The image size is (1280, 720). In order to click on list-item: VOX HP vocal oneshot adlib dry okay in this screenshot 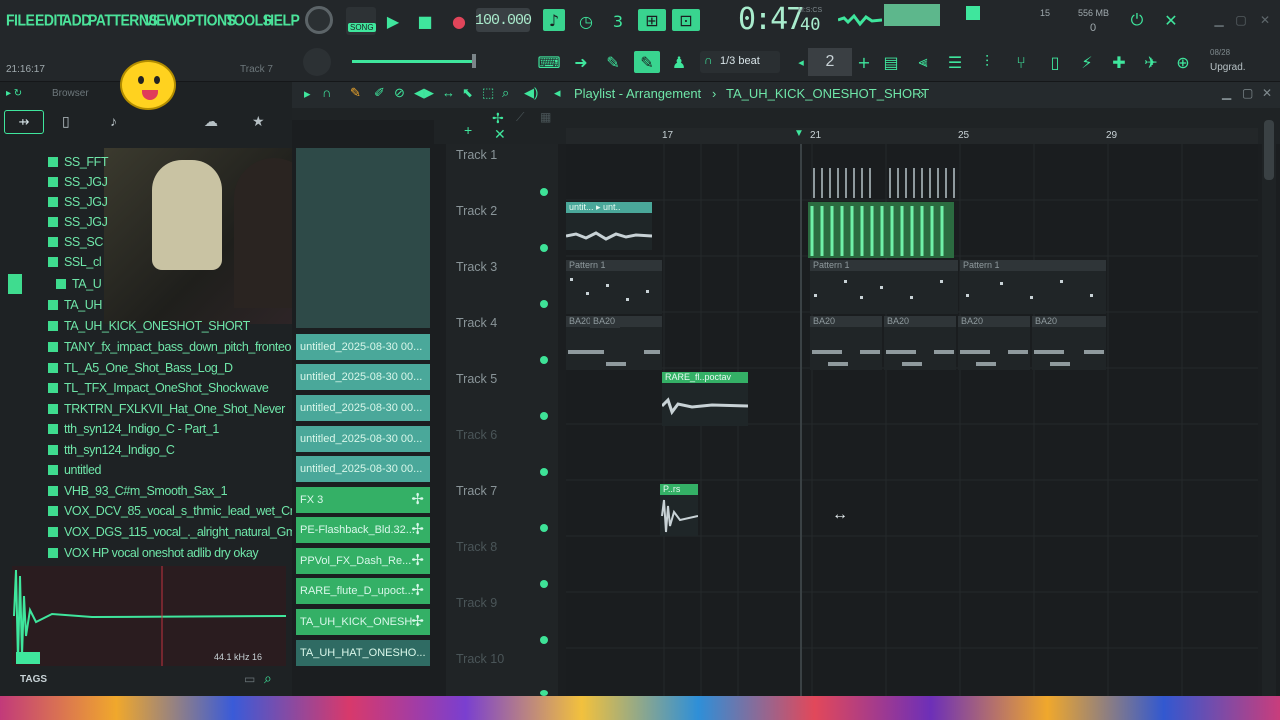, I will do `click(153, 553)`.